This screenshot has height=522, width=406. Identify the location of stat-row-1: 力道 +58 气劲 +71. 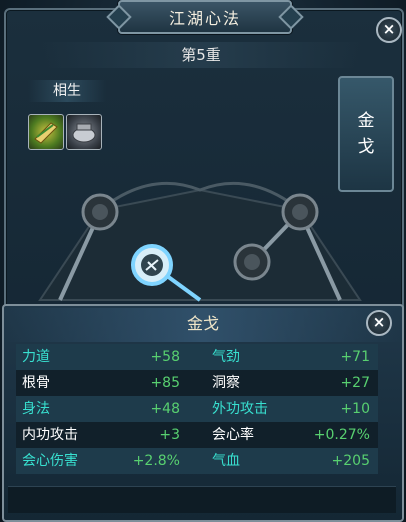
(197, 357).